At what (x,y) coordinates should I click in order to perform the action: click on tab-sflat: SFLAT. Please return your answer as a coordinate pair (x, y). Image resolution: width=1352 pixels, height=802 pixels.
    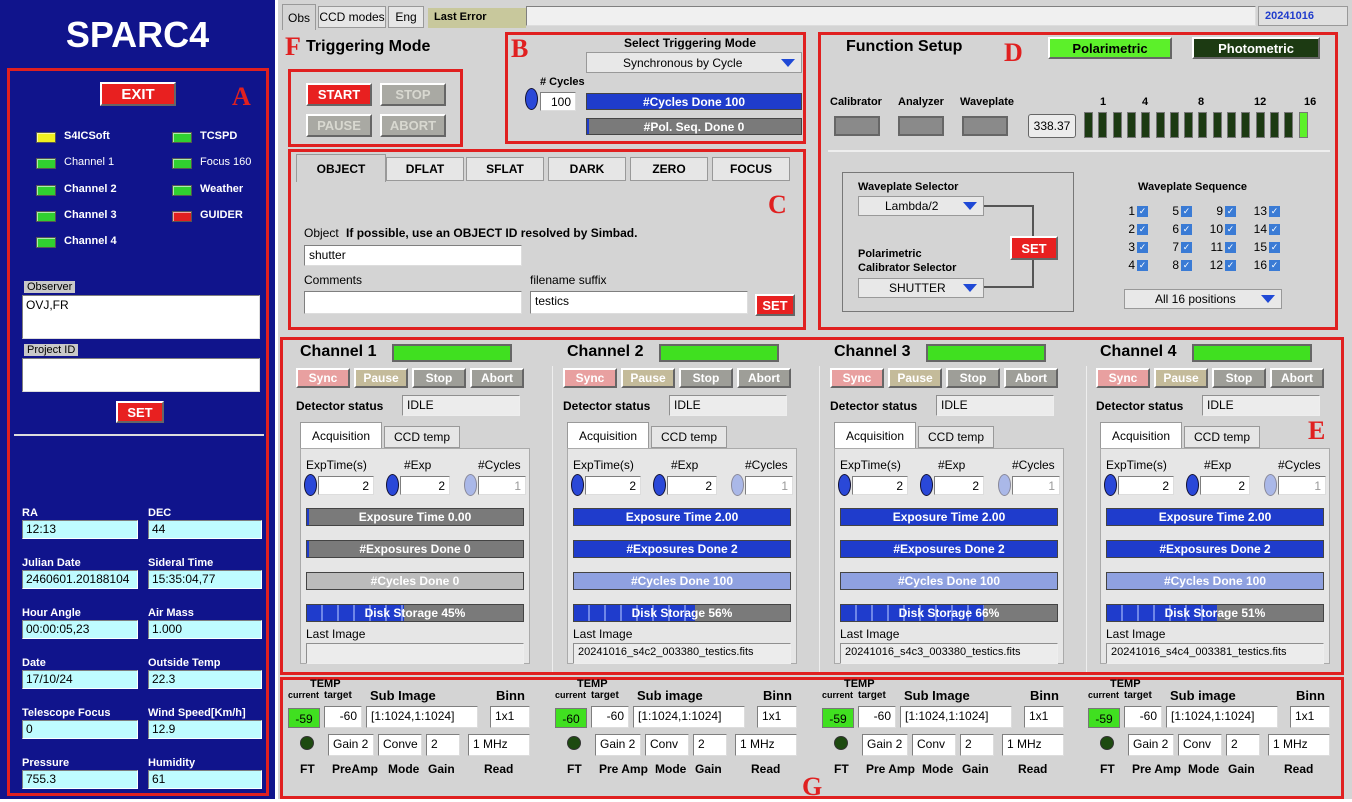
    Looking at the image, I should click on (505, 169).